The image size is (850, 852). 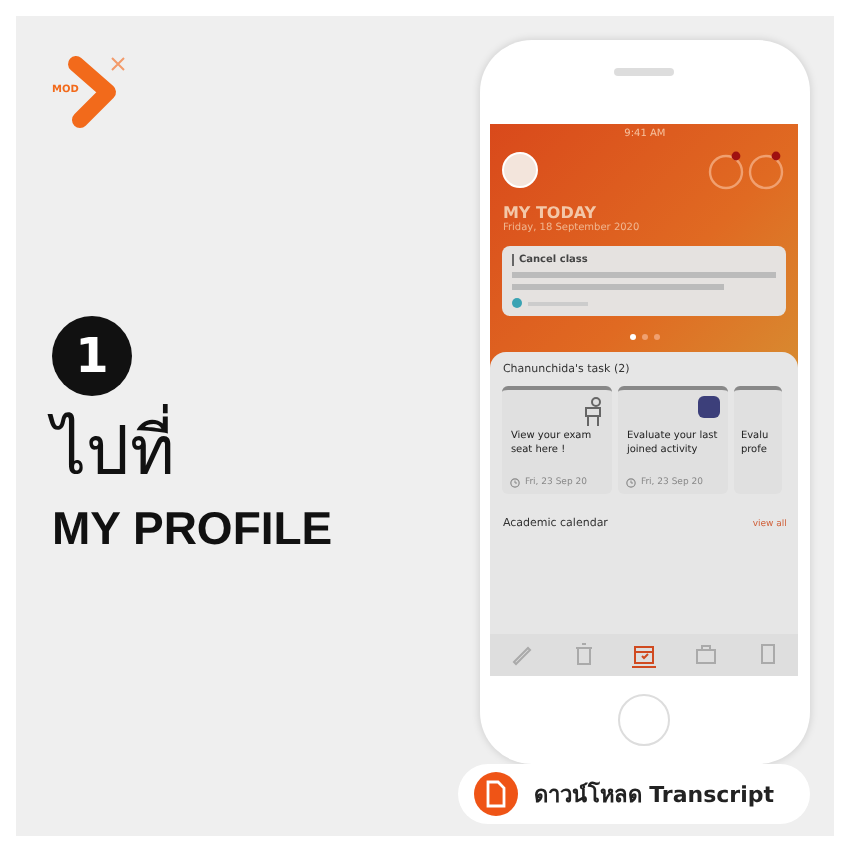 What do you see at coordinates (495, 794) in the screenshot?
I see `document-icon` at bounding box center [495, 794].